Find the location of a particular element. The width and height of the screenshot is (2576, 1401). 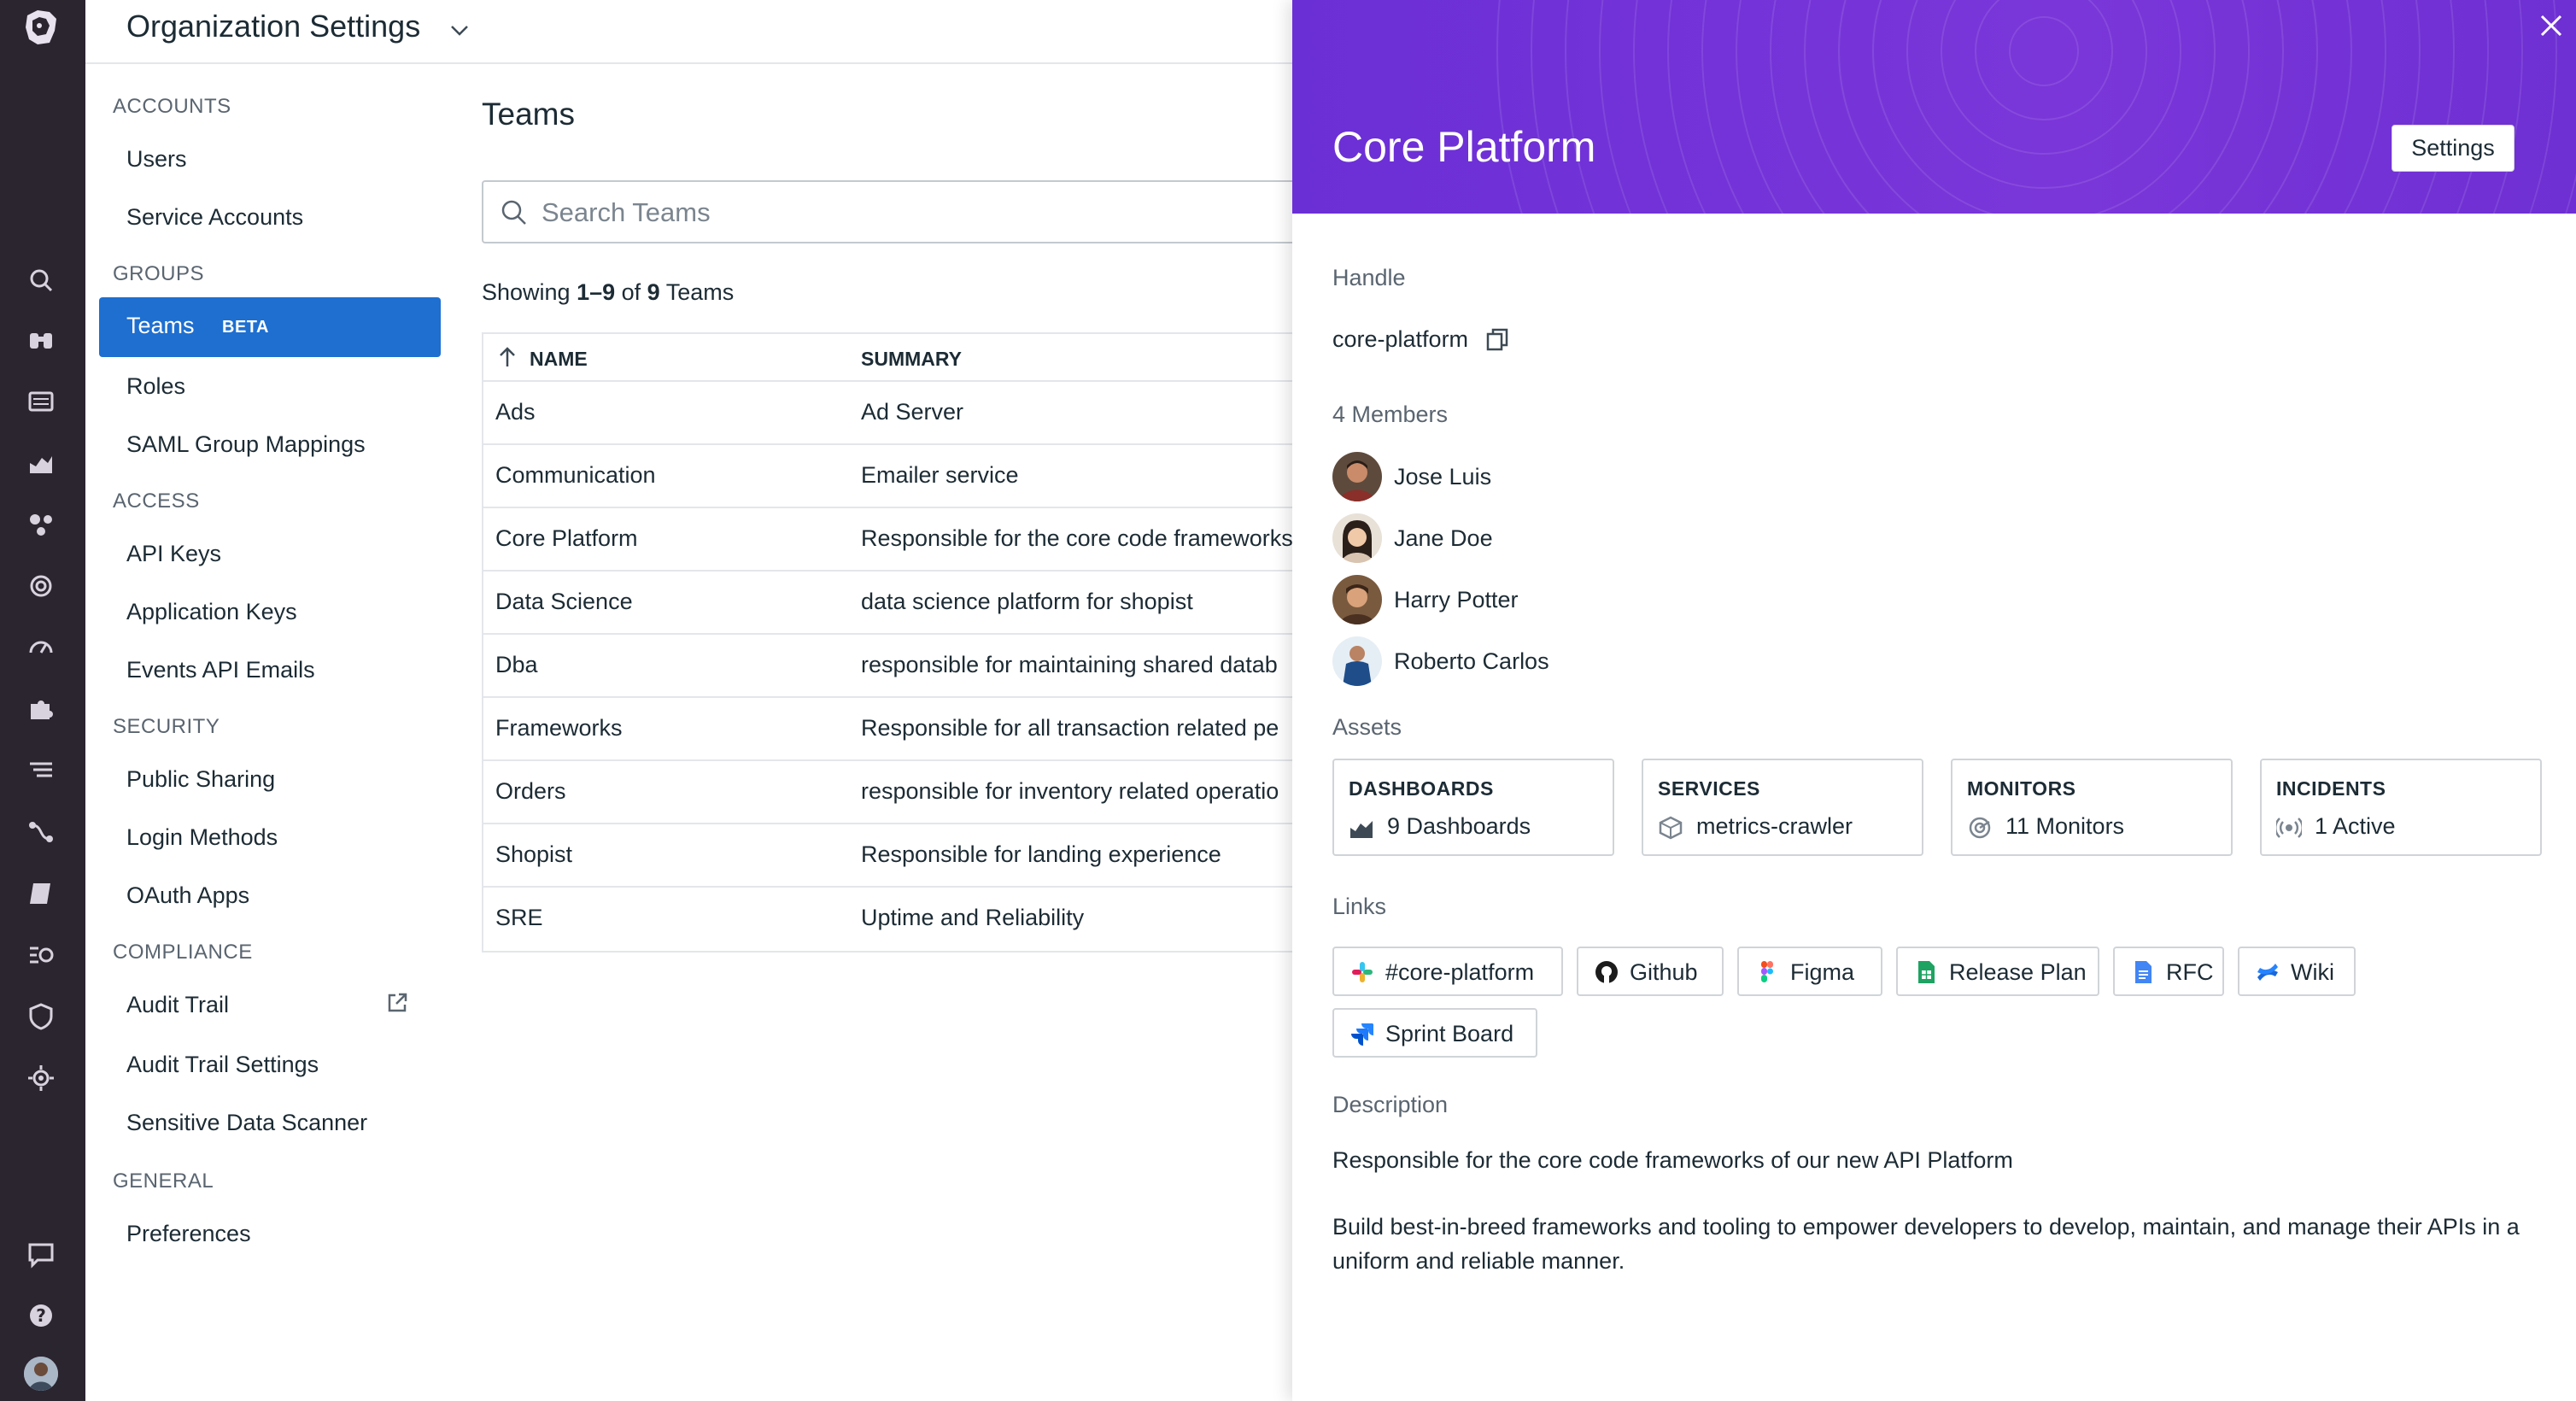

link-label: Figma is located at coordinates (1822, 972).